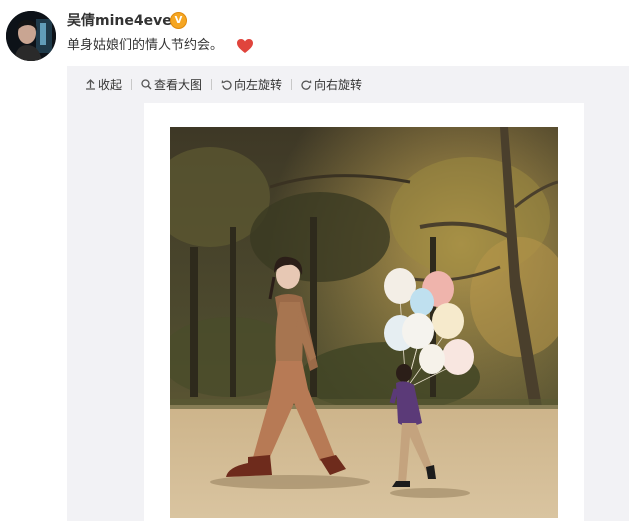 This screenshot has width=629, height=521. I want to click on collapse-icon, so click(90, 84).